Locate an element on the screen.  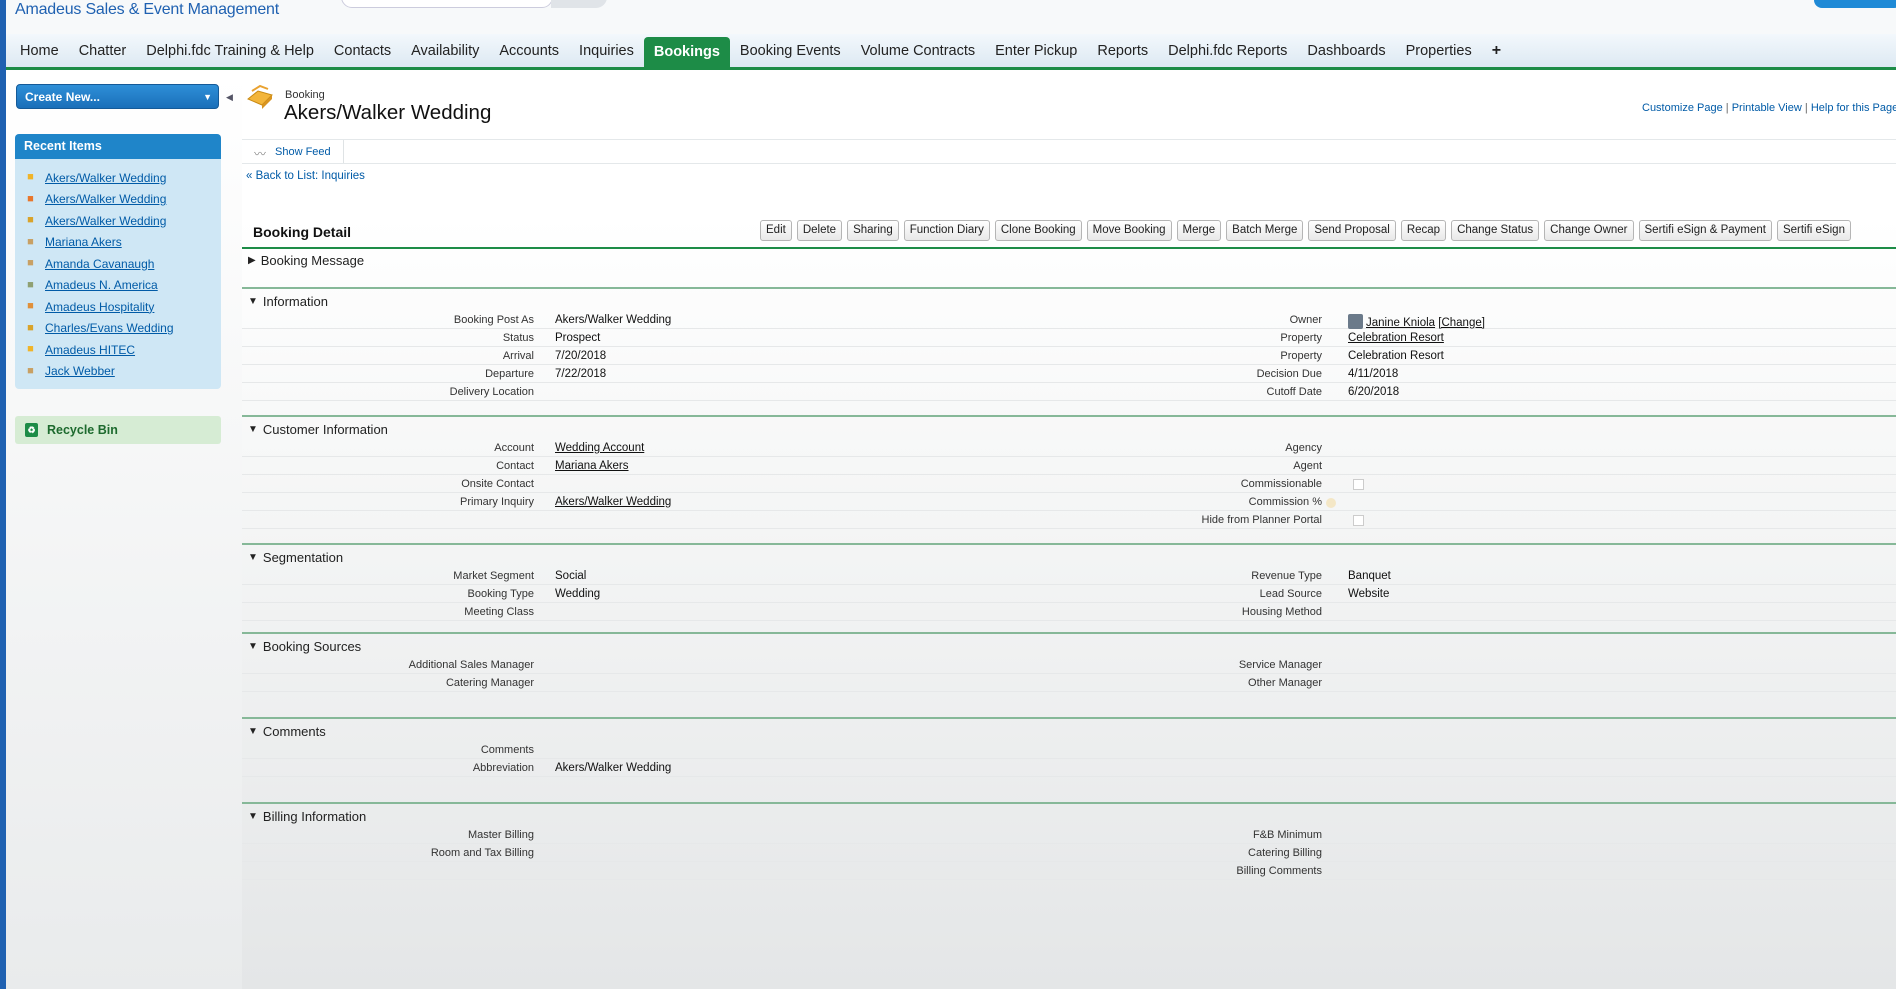
recent-item-link: Mariana Akers is located at coordinates (83, 242).